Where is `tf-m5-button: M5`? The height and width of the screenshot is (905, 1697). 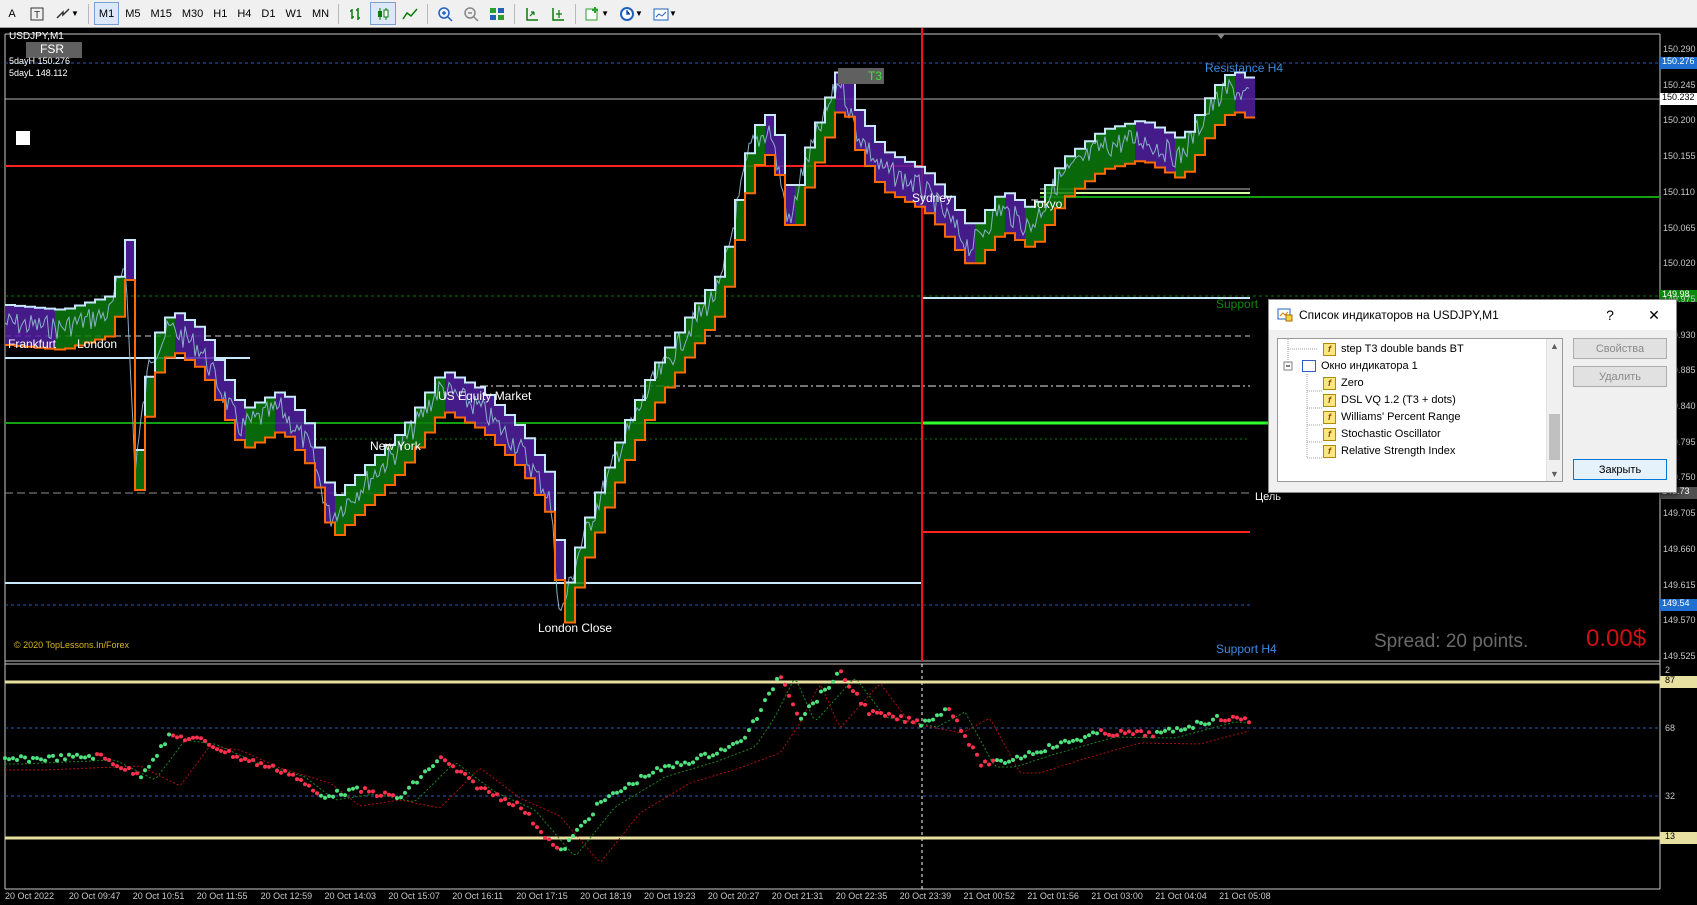 tf-m5-button: M5 is located at coordinates (132, 13).